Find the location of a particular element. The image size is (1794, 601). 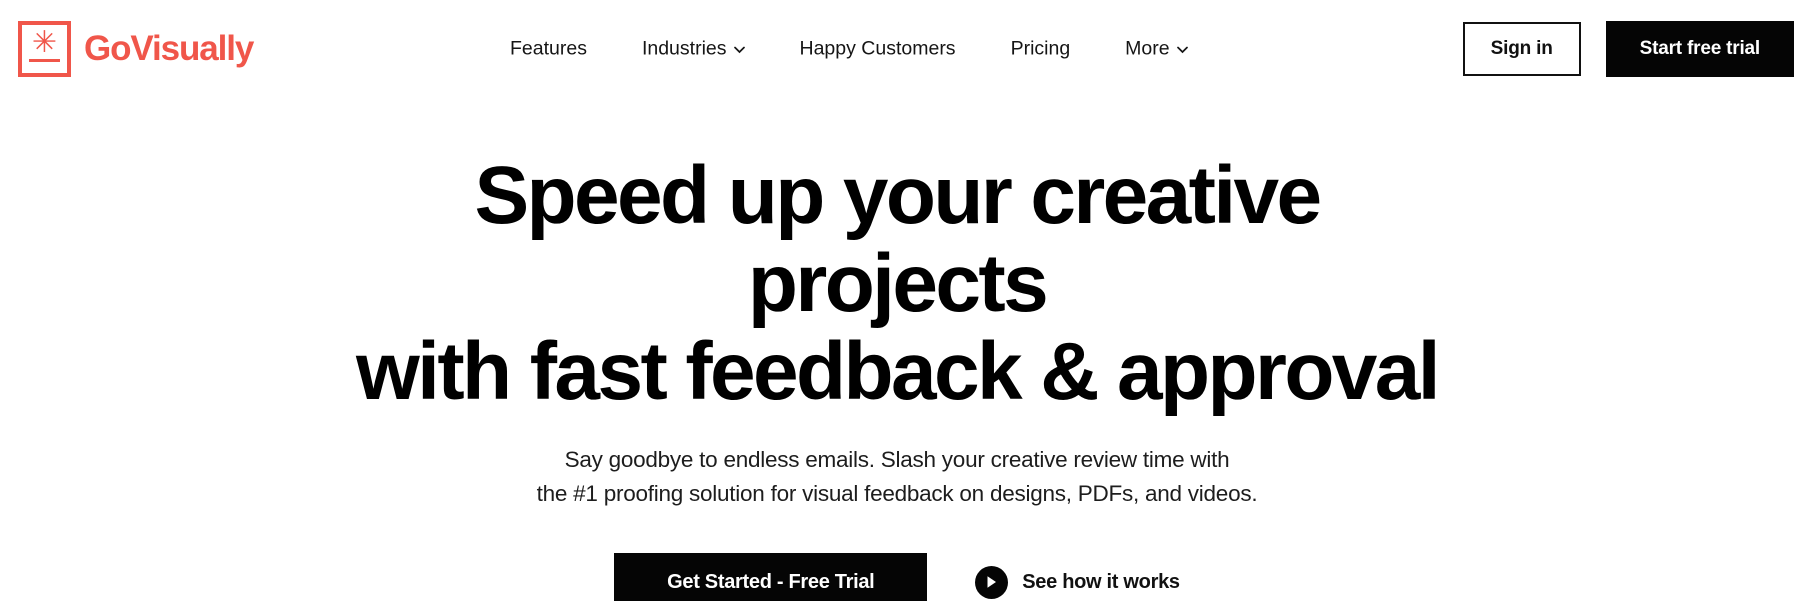

nav-item-happy-customers: Happy Customers is located at coordinates (878, 48).